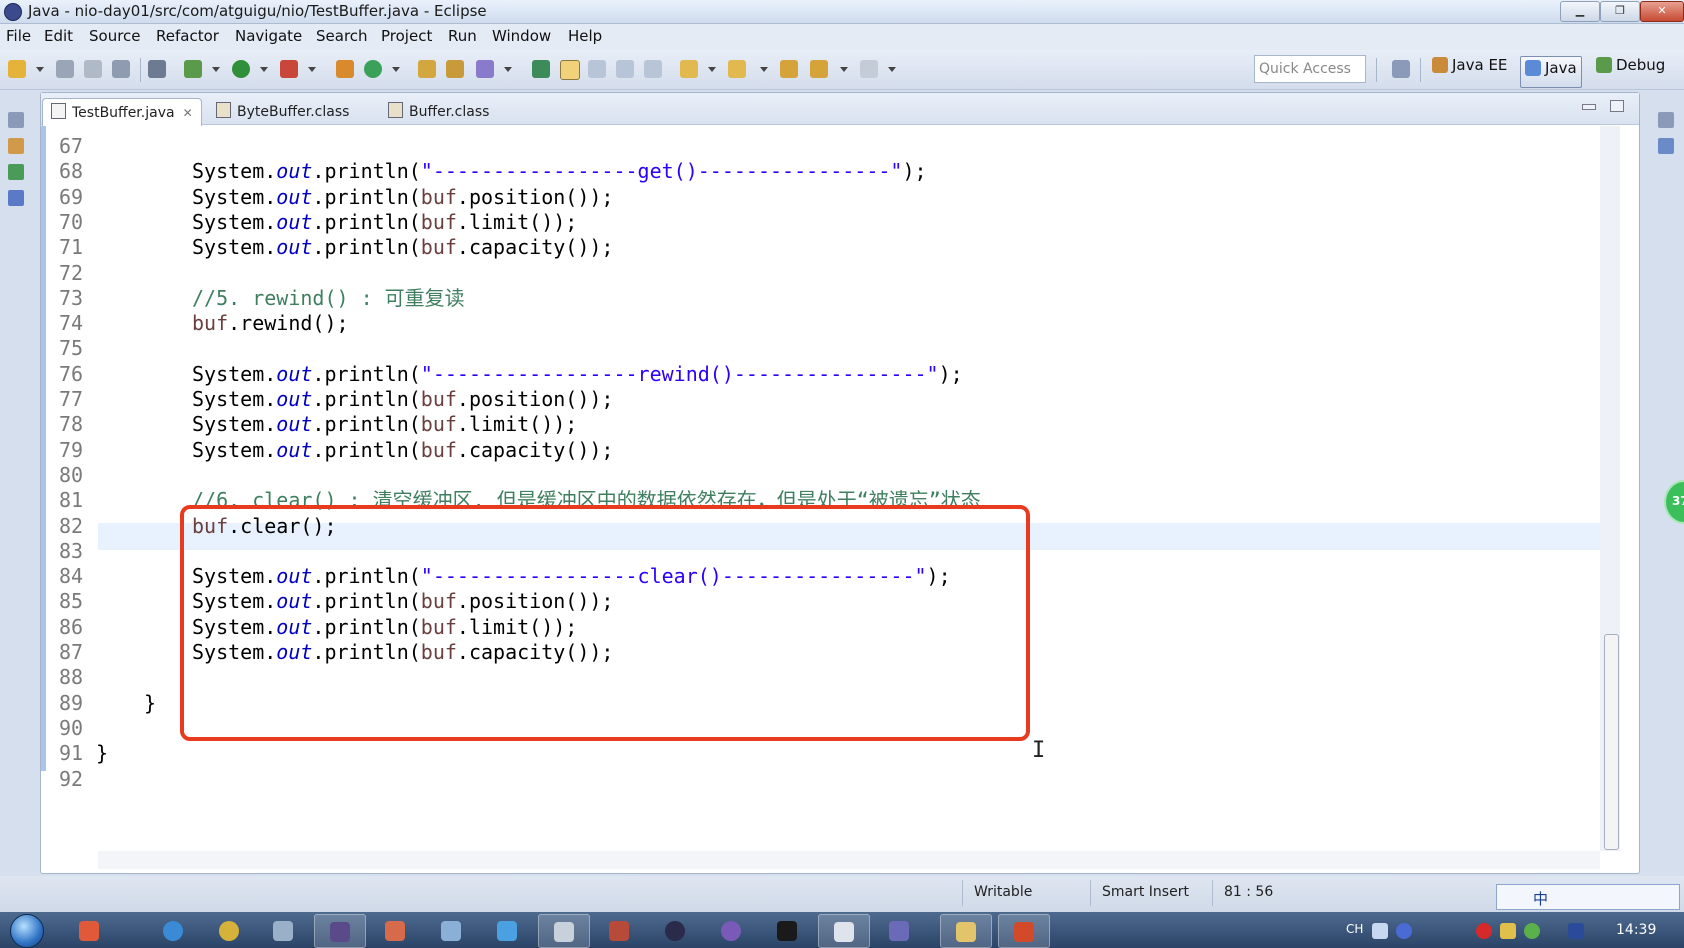 Image resolution: width=1684 pixels, height=948 pixels. What do you see at coordinates (821, 298) in the screenshot?
I see `code-line-73: 73 //5. rewind() : 可重复读` at bounding box center [821, 298].